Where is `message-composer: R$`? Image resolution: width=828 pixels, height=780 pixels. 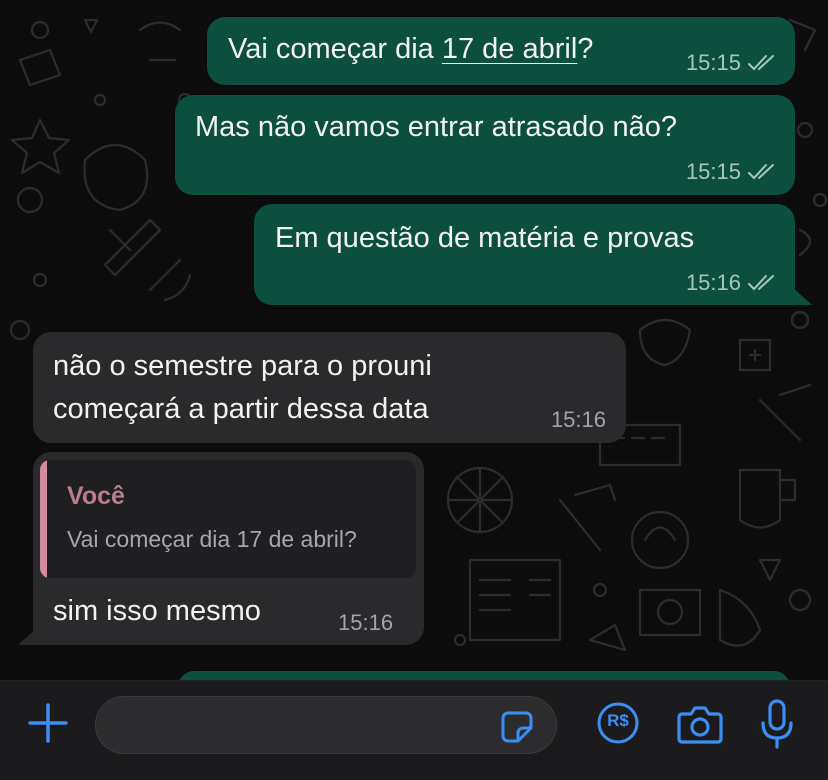 message-composer: R$ is located at coordinates (414, 730).